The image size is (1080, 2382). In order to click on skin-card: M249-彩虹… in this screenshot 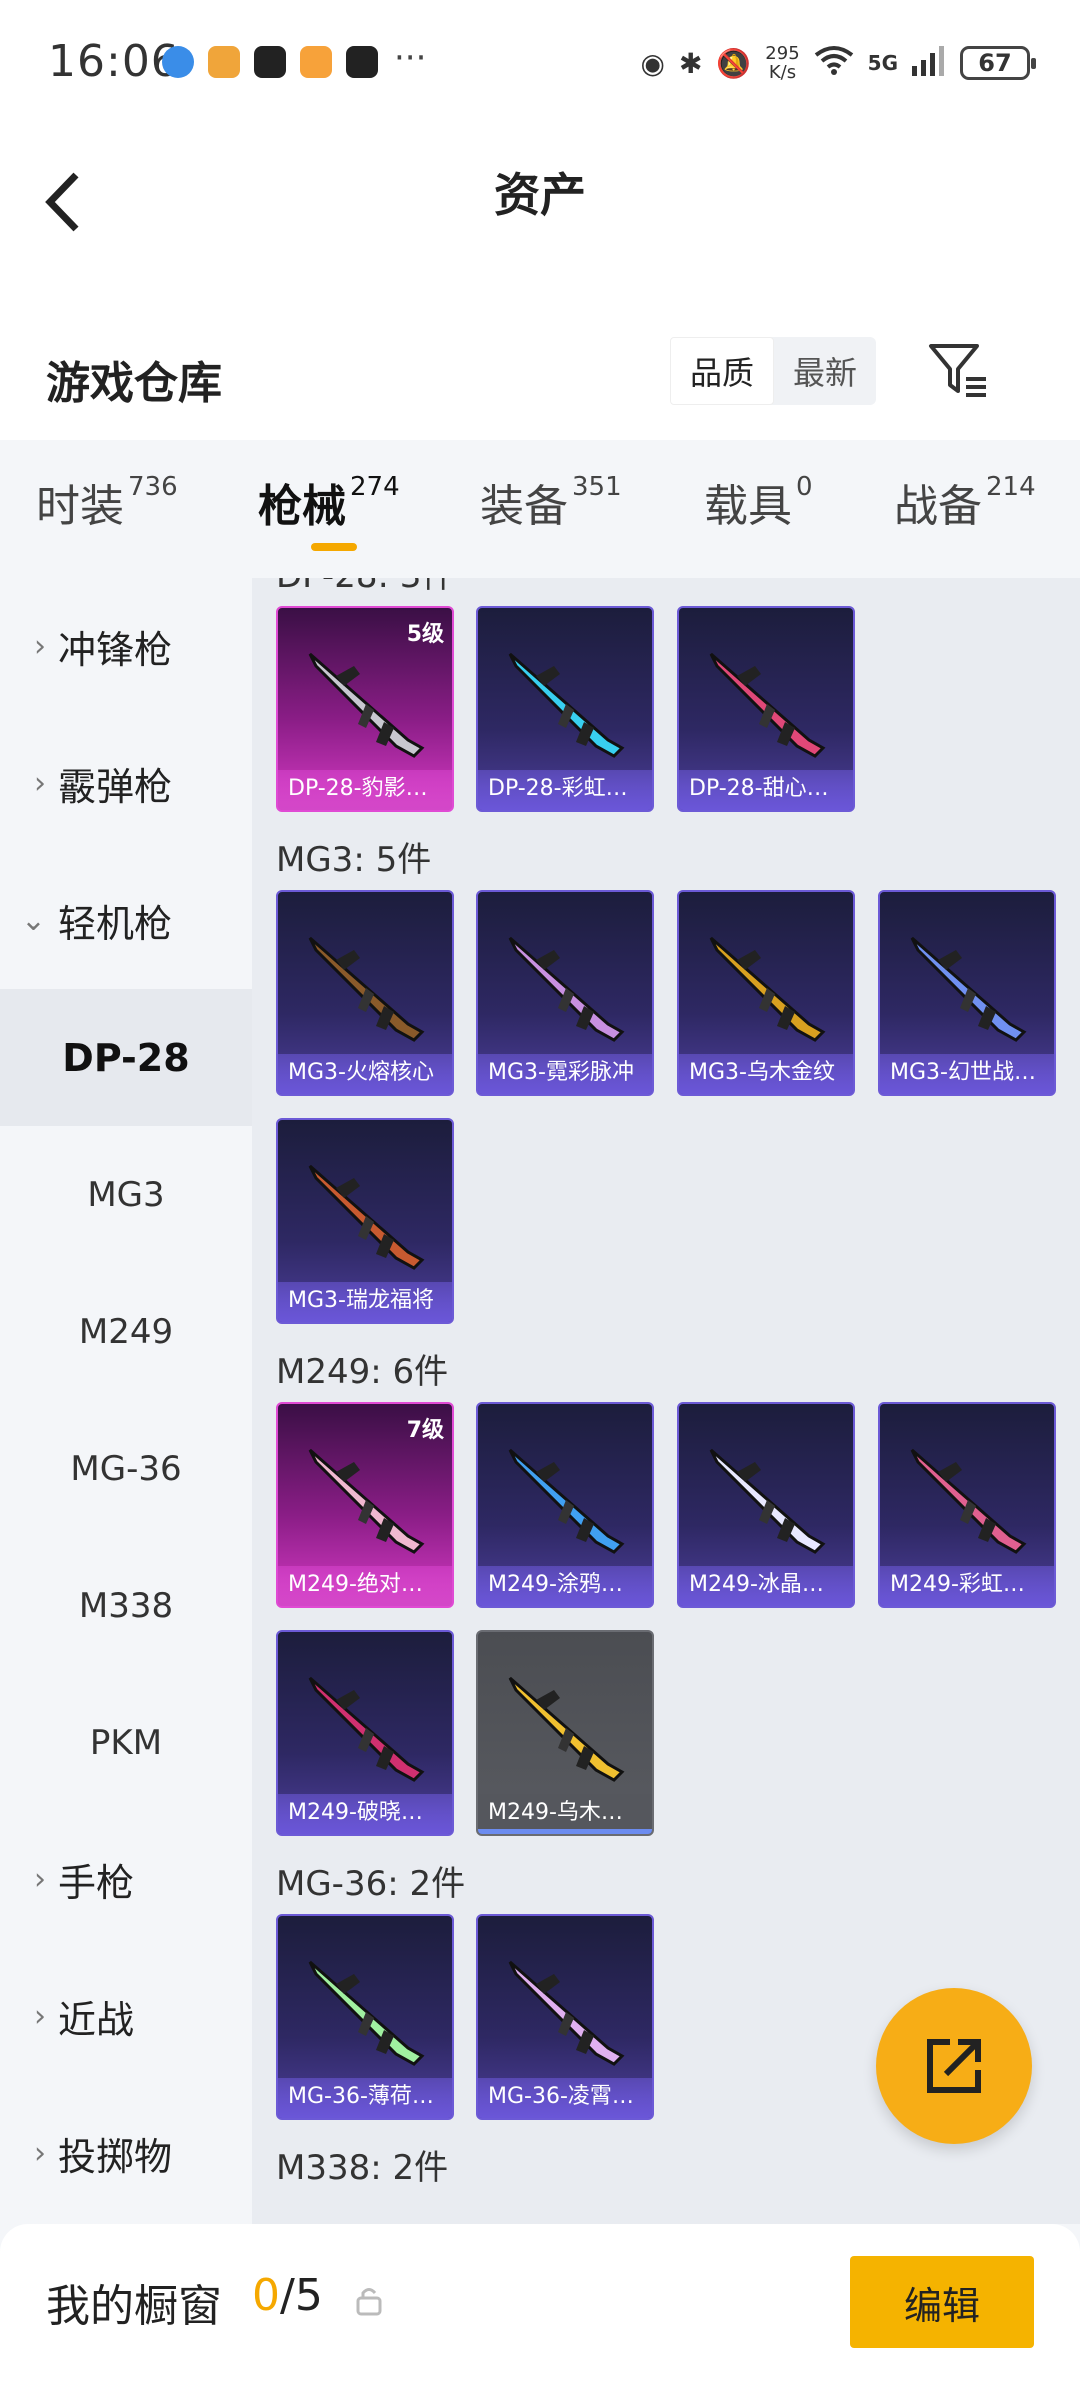, I will do `click(967, 1505)`.